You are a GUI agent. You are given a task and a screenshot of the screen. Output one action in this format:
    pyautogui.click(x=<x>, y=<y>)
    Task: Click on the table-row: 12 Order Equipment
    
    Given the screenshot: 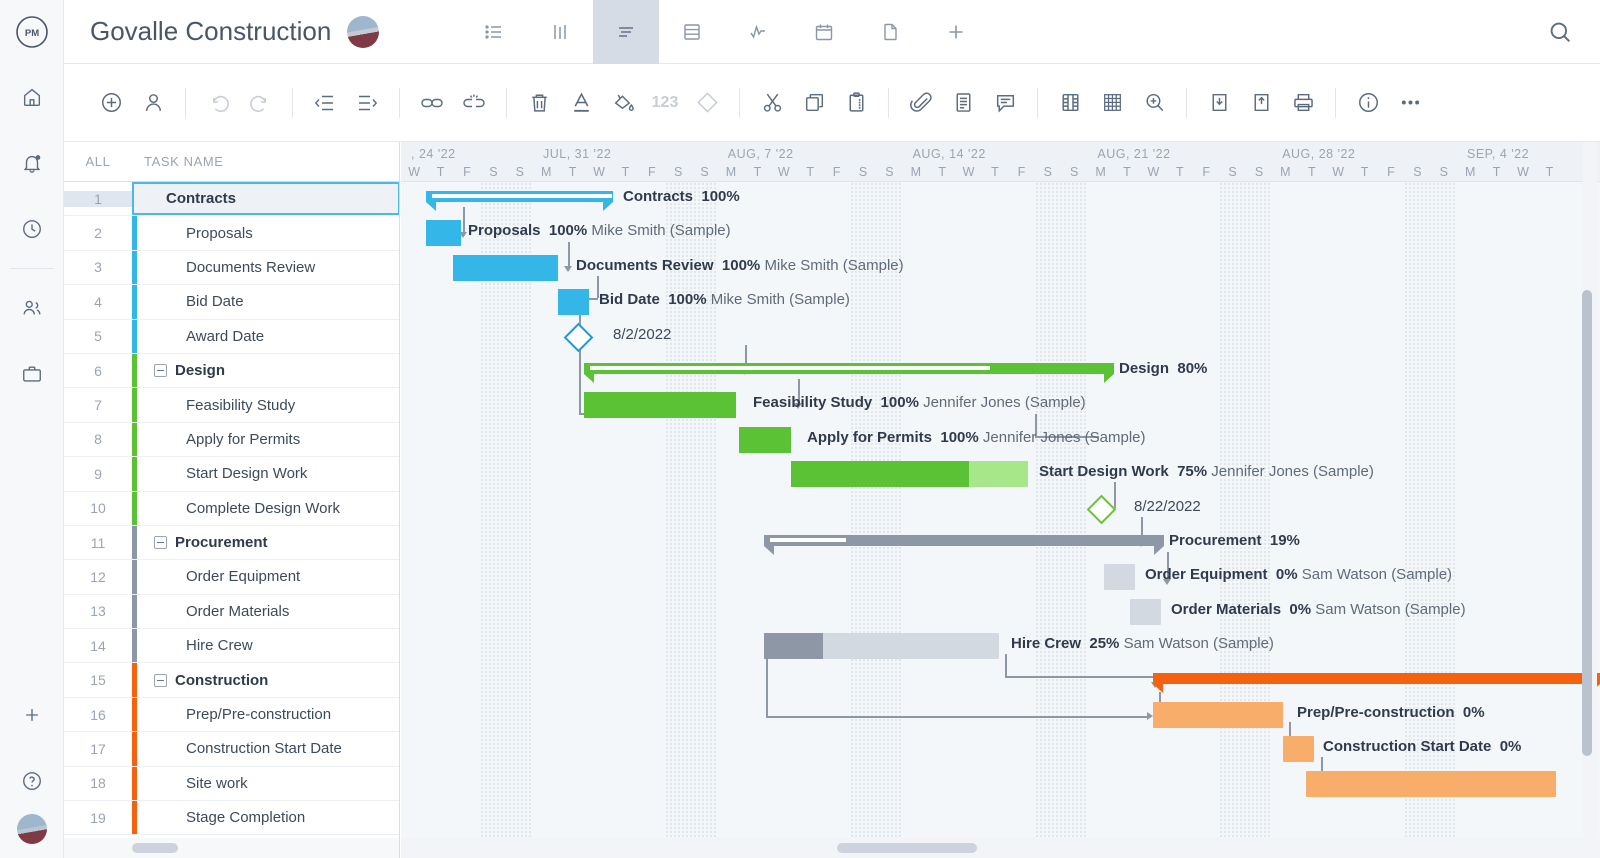 What is the action you would take?
    pyautogui.click(x=231, y=577)
    